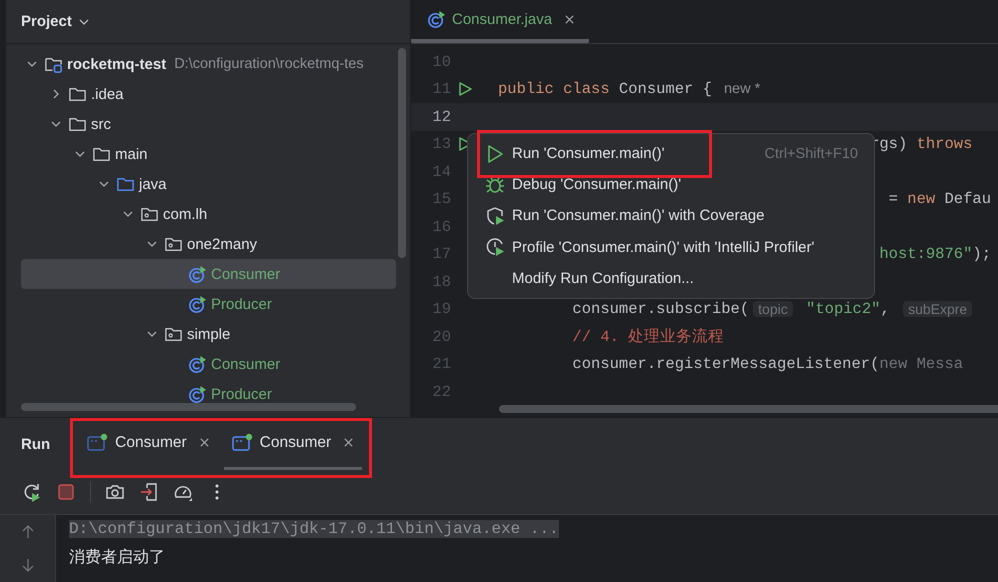 This screenshot has height=582, width=998. Describe the element at coordinates (185, 214) in the screenshot. I see `tree-item: com.lh` at that location.